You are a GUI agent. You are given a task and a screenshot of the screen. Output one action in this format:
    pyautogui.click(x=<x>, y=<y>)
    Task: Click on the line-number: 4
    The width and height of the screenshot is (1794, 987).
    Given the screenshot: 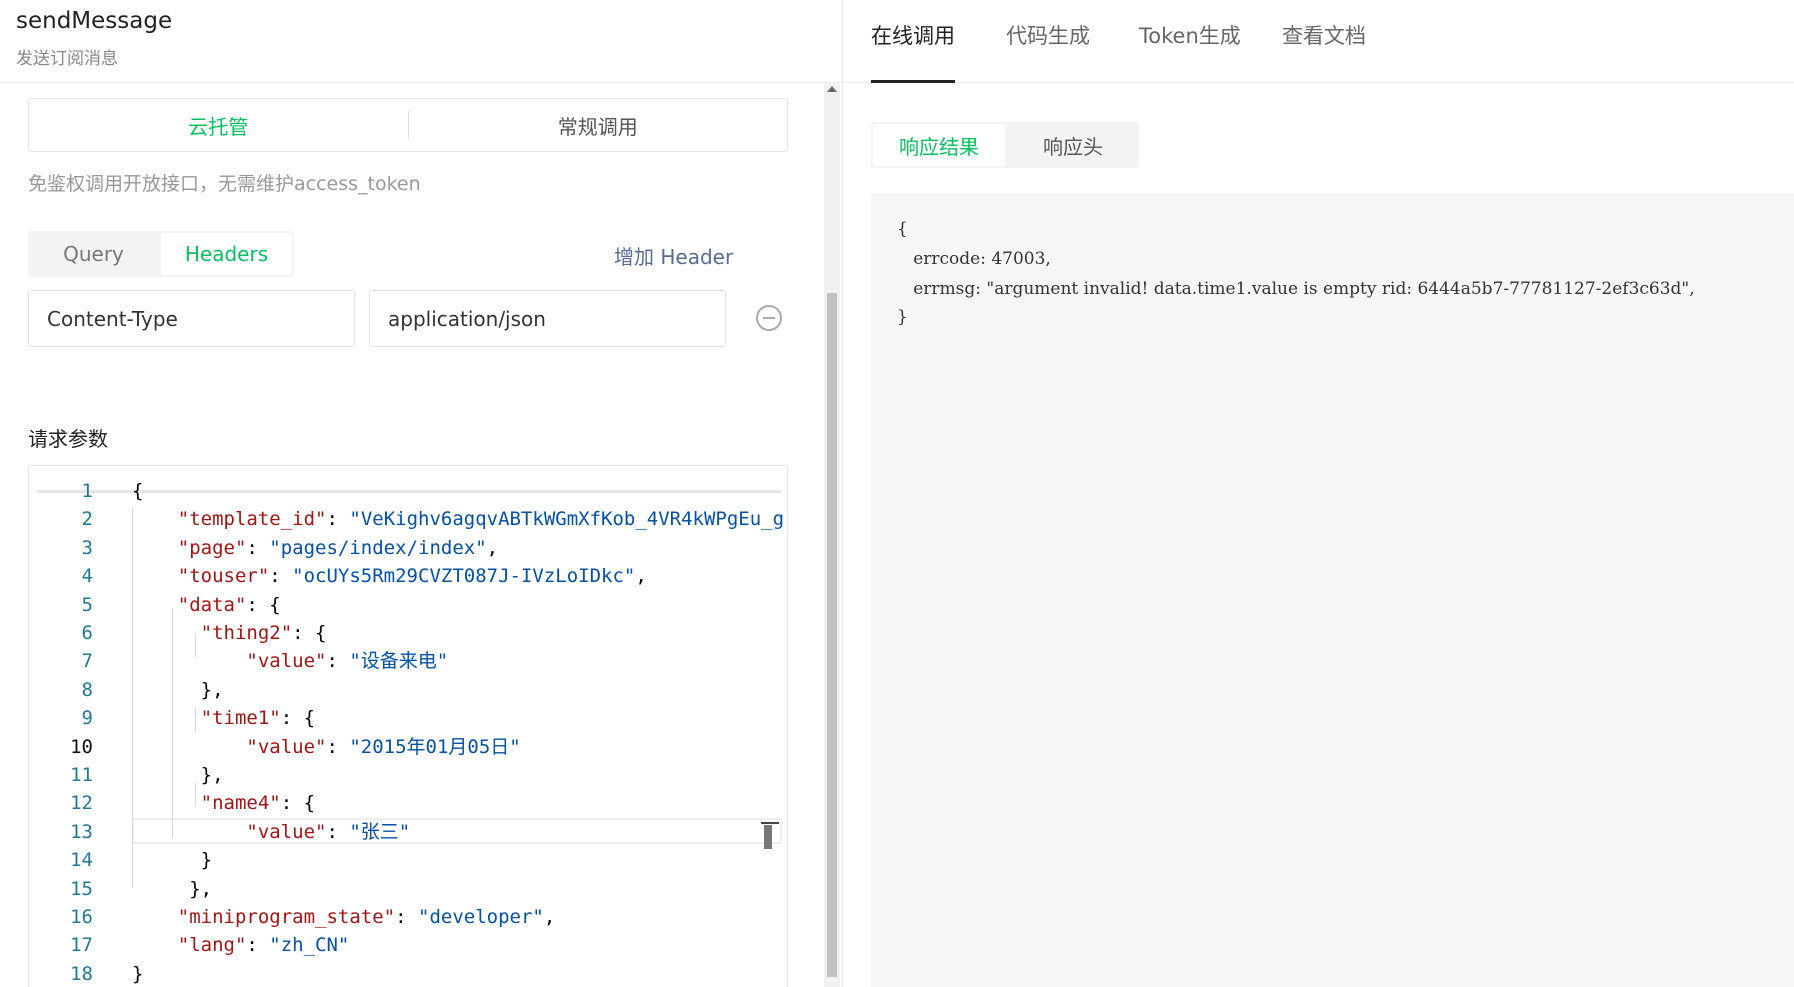 What is the action you would take?
    pyautogui.click(x=87, y=576)
    